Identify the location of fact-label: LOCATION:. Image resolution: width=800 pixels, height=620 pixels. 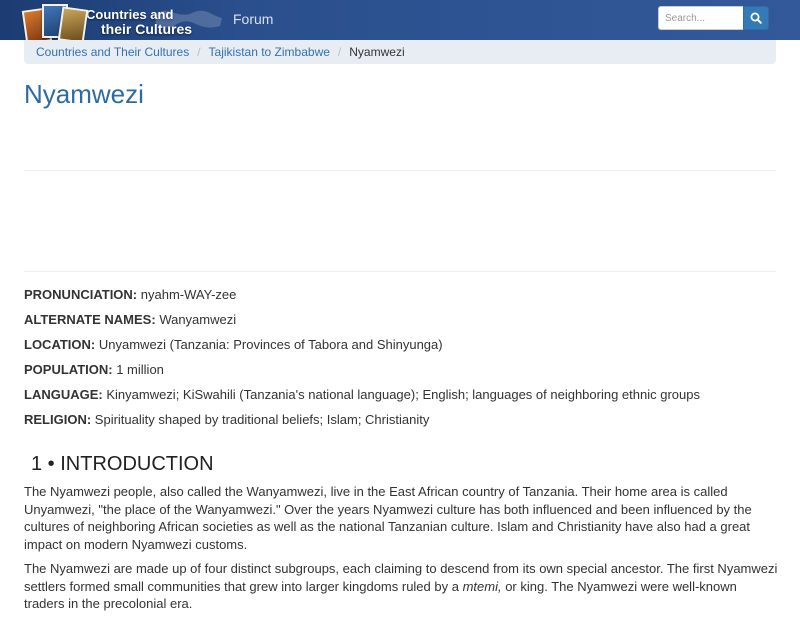
(60, 344).